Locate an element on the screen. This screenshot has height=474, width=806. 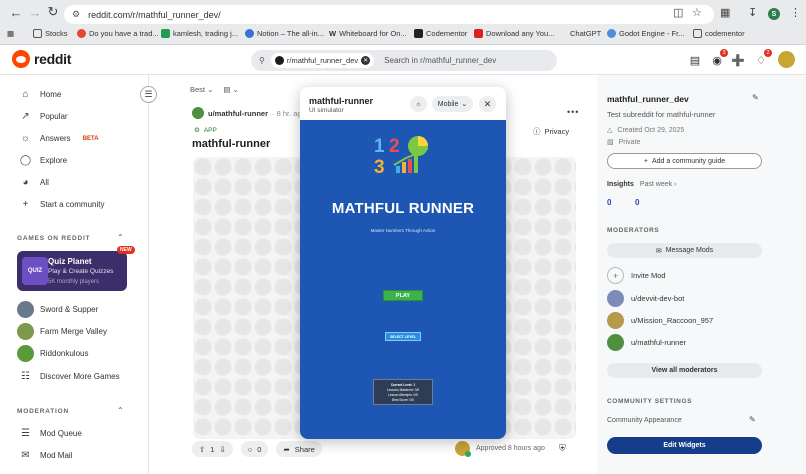
menu-dots-icon: ⋮ is located at coordinates (795, 12).